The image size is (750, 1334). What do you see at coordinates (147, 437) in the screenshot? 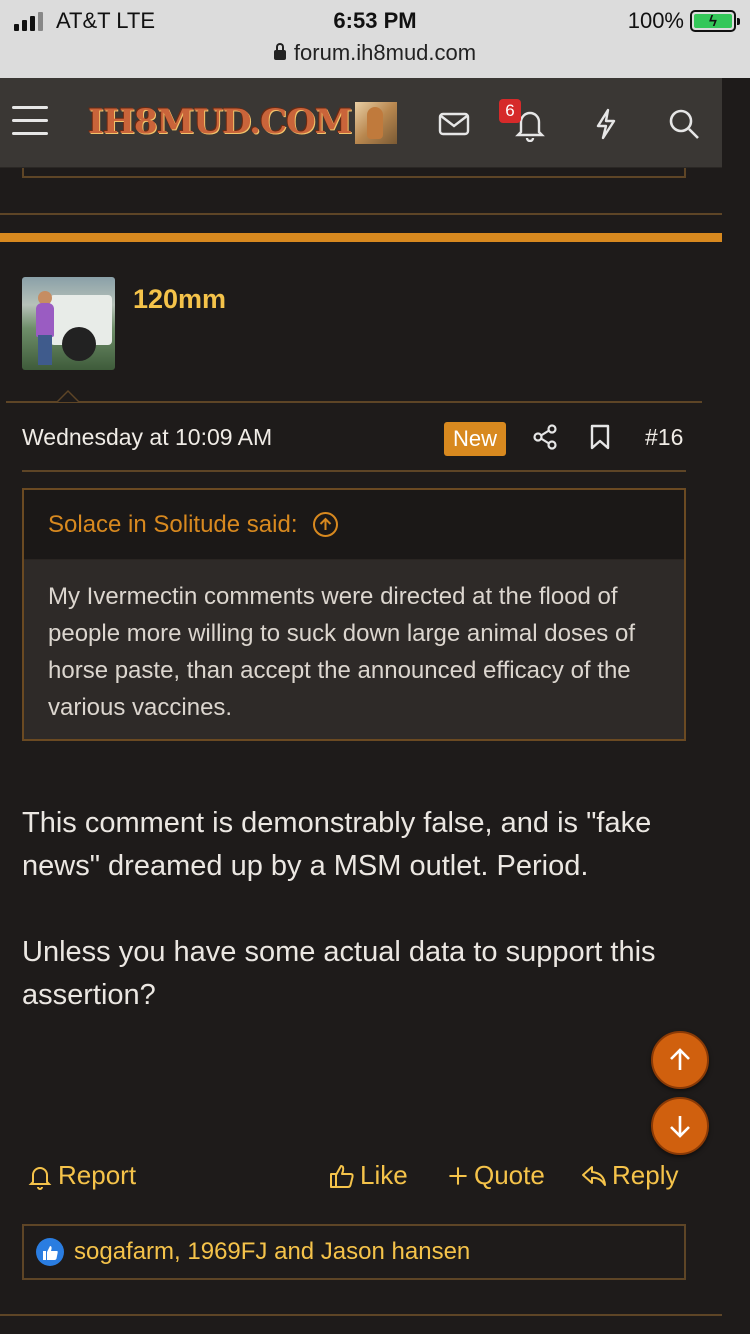
I see `post-date: Wednesday at 10:09 AM` at bounding box center [147, 437].